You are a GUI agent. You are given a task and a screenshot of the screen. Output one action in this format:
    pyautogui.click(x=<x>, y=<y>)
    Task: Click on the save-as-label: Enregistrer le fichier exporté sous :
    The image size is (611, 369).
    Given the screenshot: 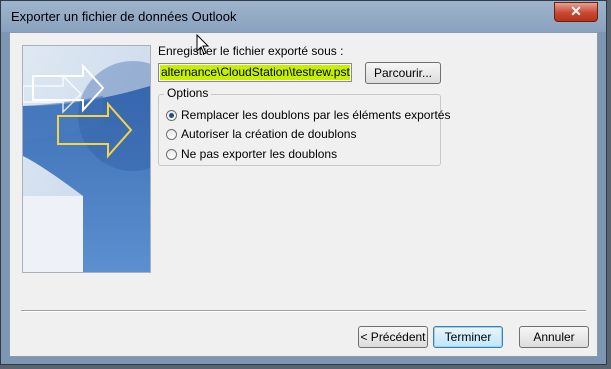 What is the action you would take?
    pyautogui.click(x=251, y=51)
    